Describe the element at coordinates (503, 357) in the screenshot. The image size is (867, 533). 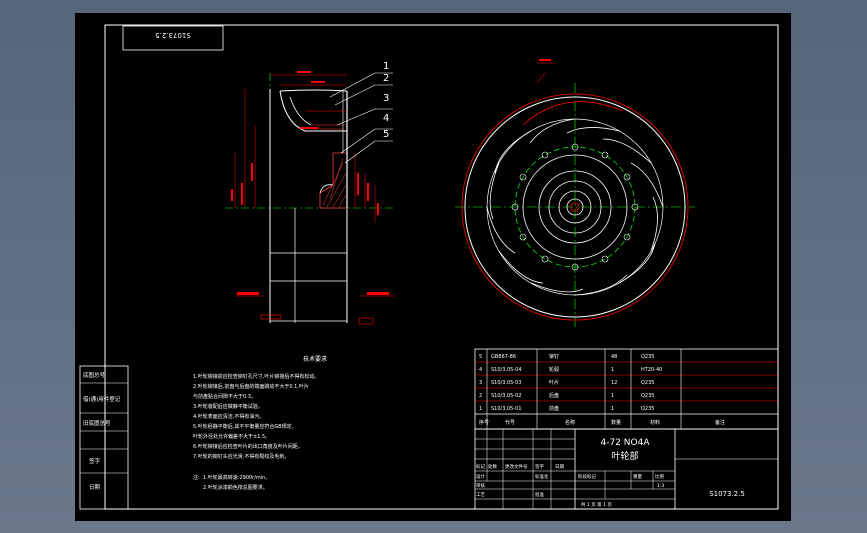
I see `svg-text: GB867-86` at that location.